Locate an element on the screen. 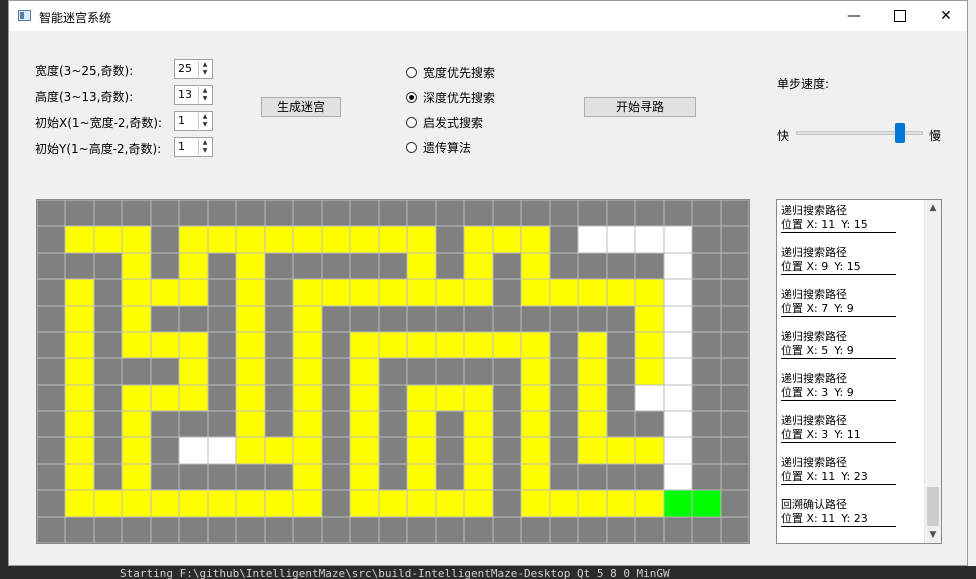 The height and width of the screenshot is (579, 976). log-entry: 递归搜索路径 位置 X: 3 Y: 11 is located at coordinates (838, 428).